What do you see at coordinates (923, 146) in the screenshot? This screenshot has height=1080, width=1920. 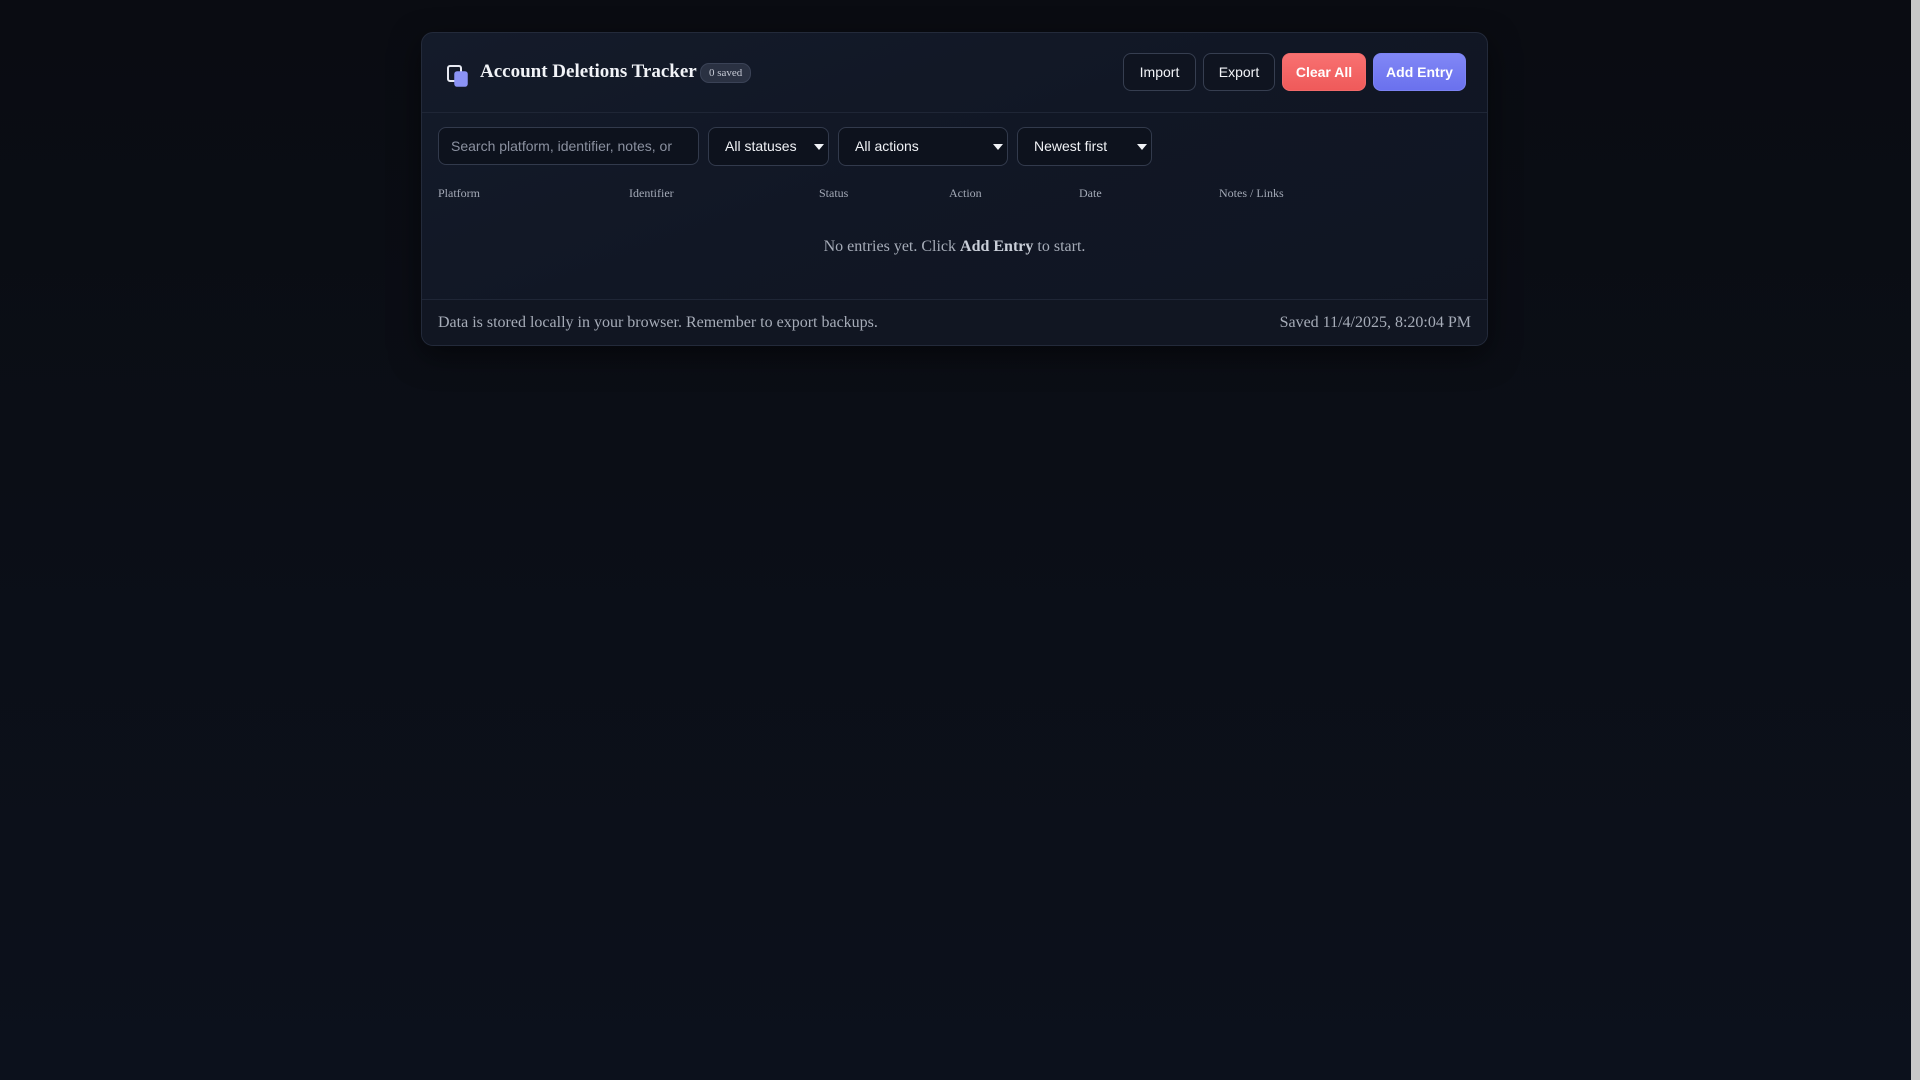 I see `action-filter-select: All actions` at bounding box center [923, 146].